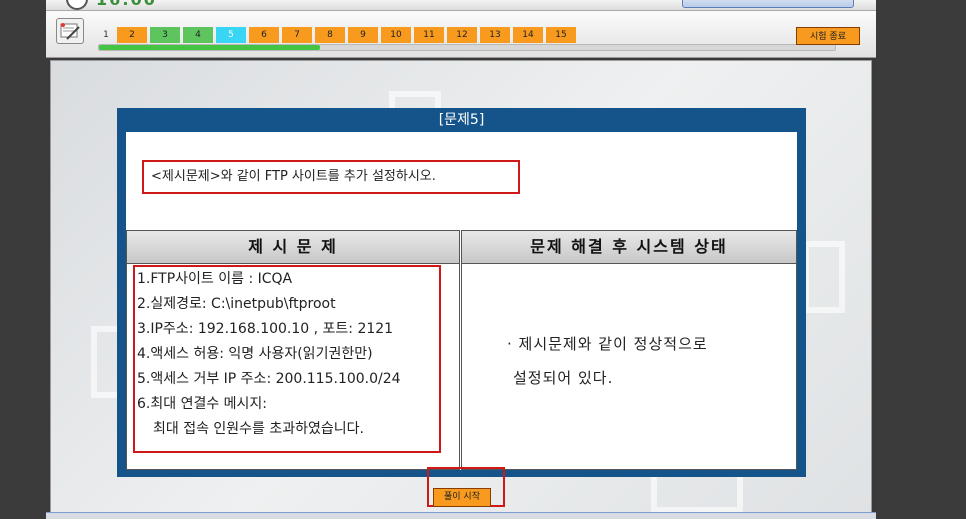 The width and height of the screenshot is (966, 519). Describe the element at coordinates (265, 329) in the screenshot. I see `requirement-item: 3.IP주소: 192.168.100.10 , 포트: 2121` at that location.